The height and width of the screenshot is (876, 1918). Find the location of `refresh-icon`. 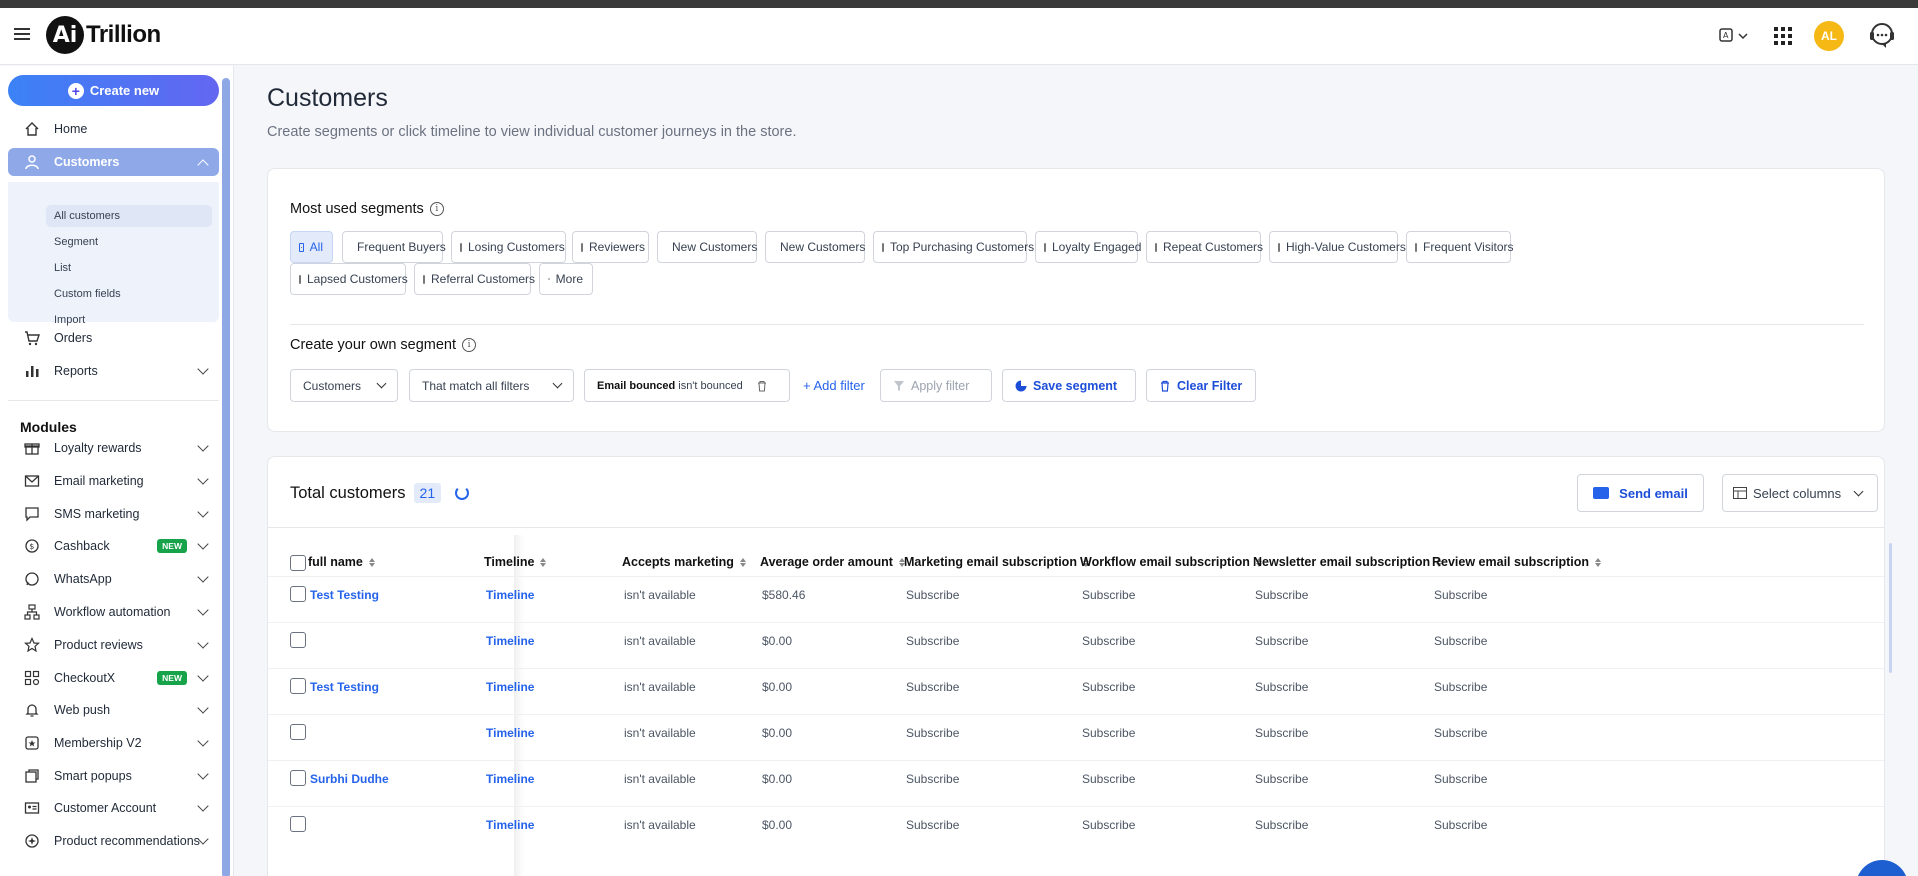

refresh-icon is located at coordinates (462, 493).